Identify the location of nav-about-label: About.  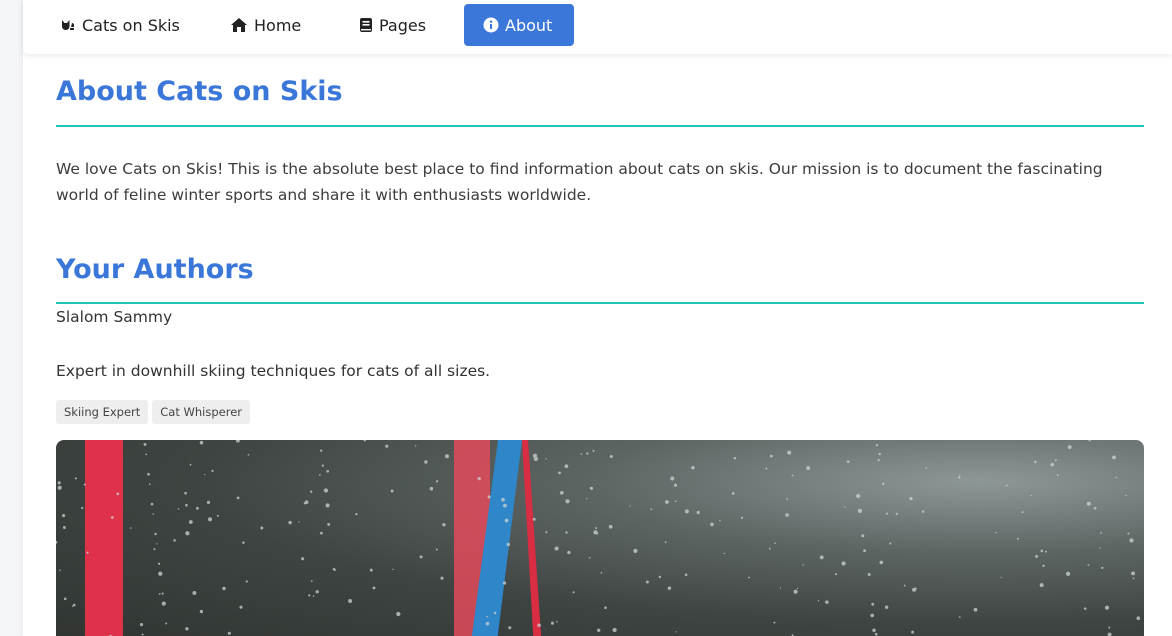
(529, 25).